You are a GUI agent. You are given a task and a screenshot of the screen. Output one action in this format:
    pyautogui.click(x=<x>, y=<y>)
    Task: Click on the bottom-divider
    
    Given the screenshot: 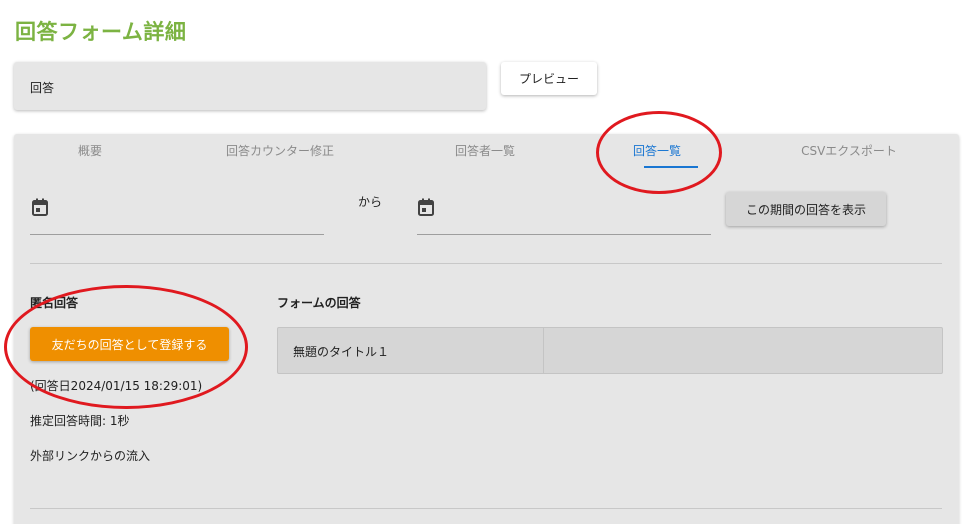 What is the action you would take?
    pyautogui.click(x=486, y=508)
    